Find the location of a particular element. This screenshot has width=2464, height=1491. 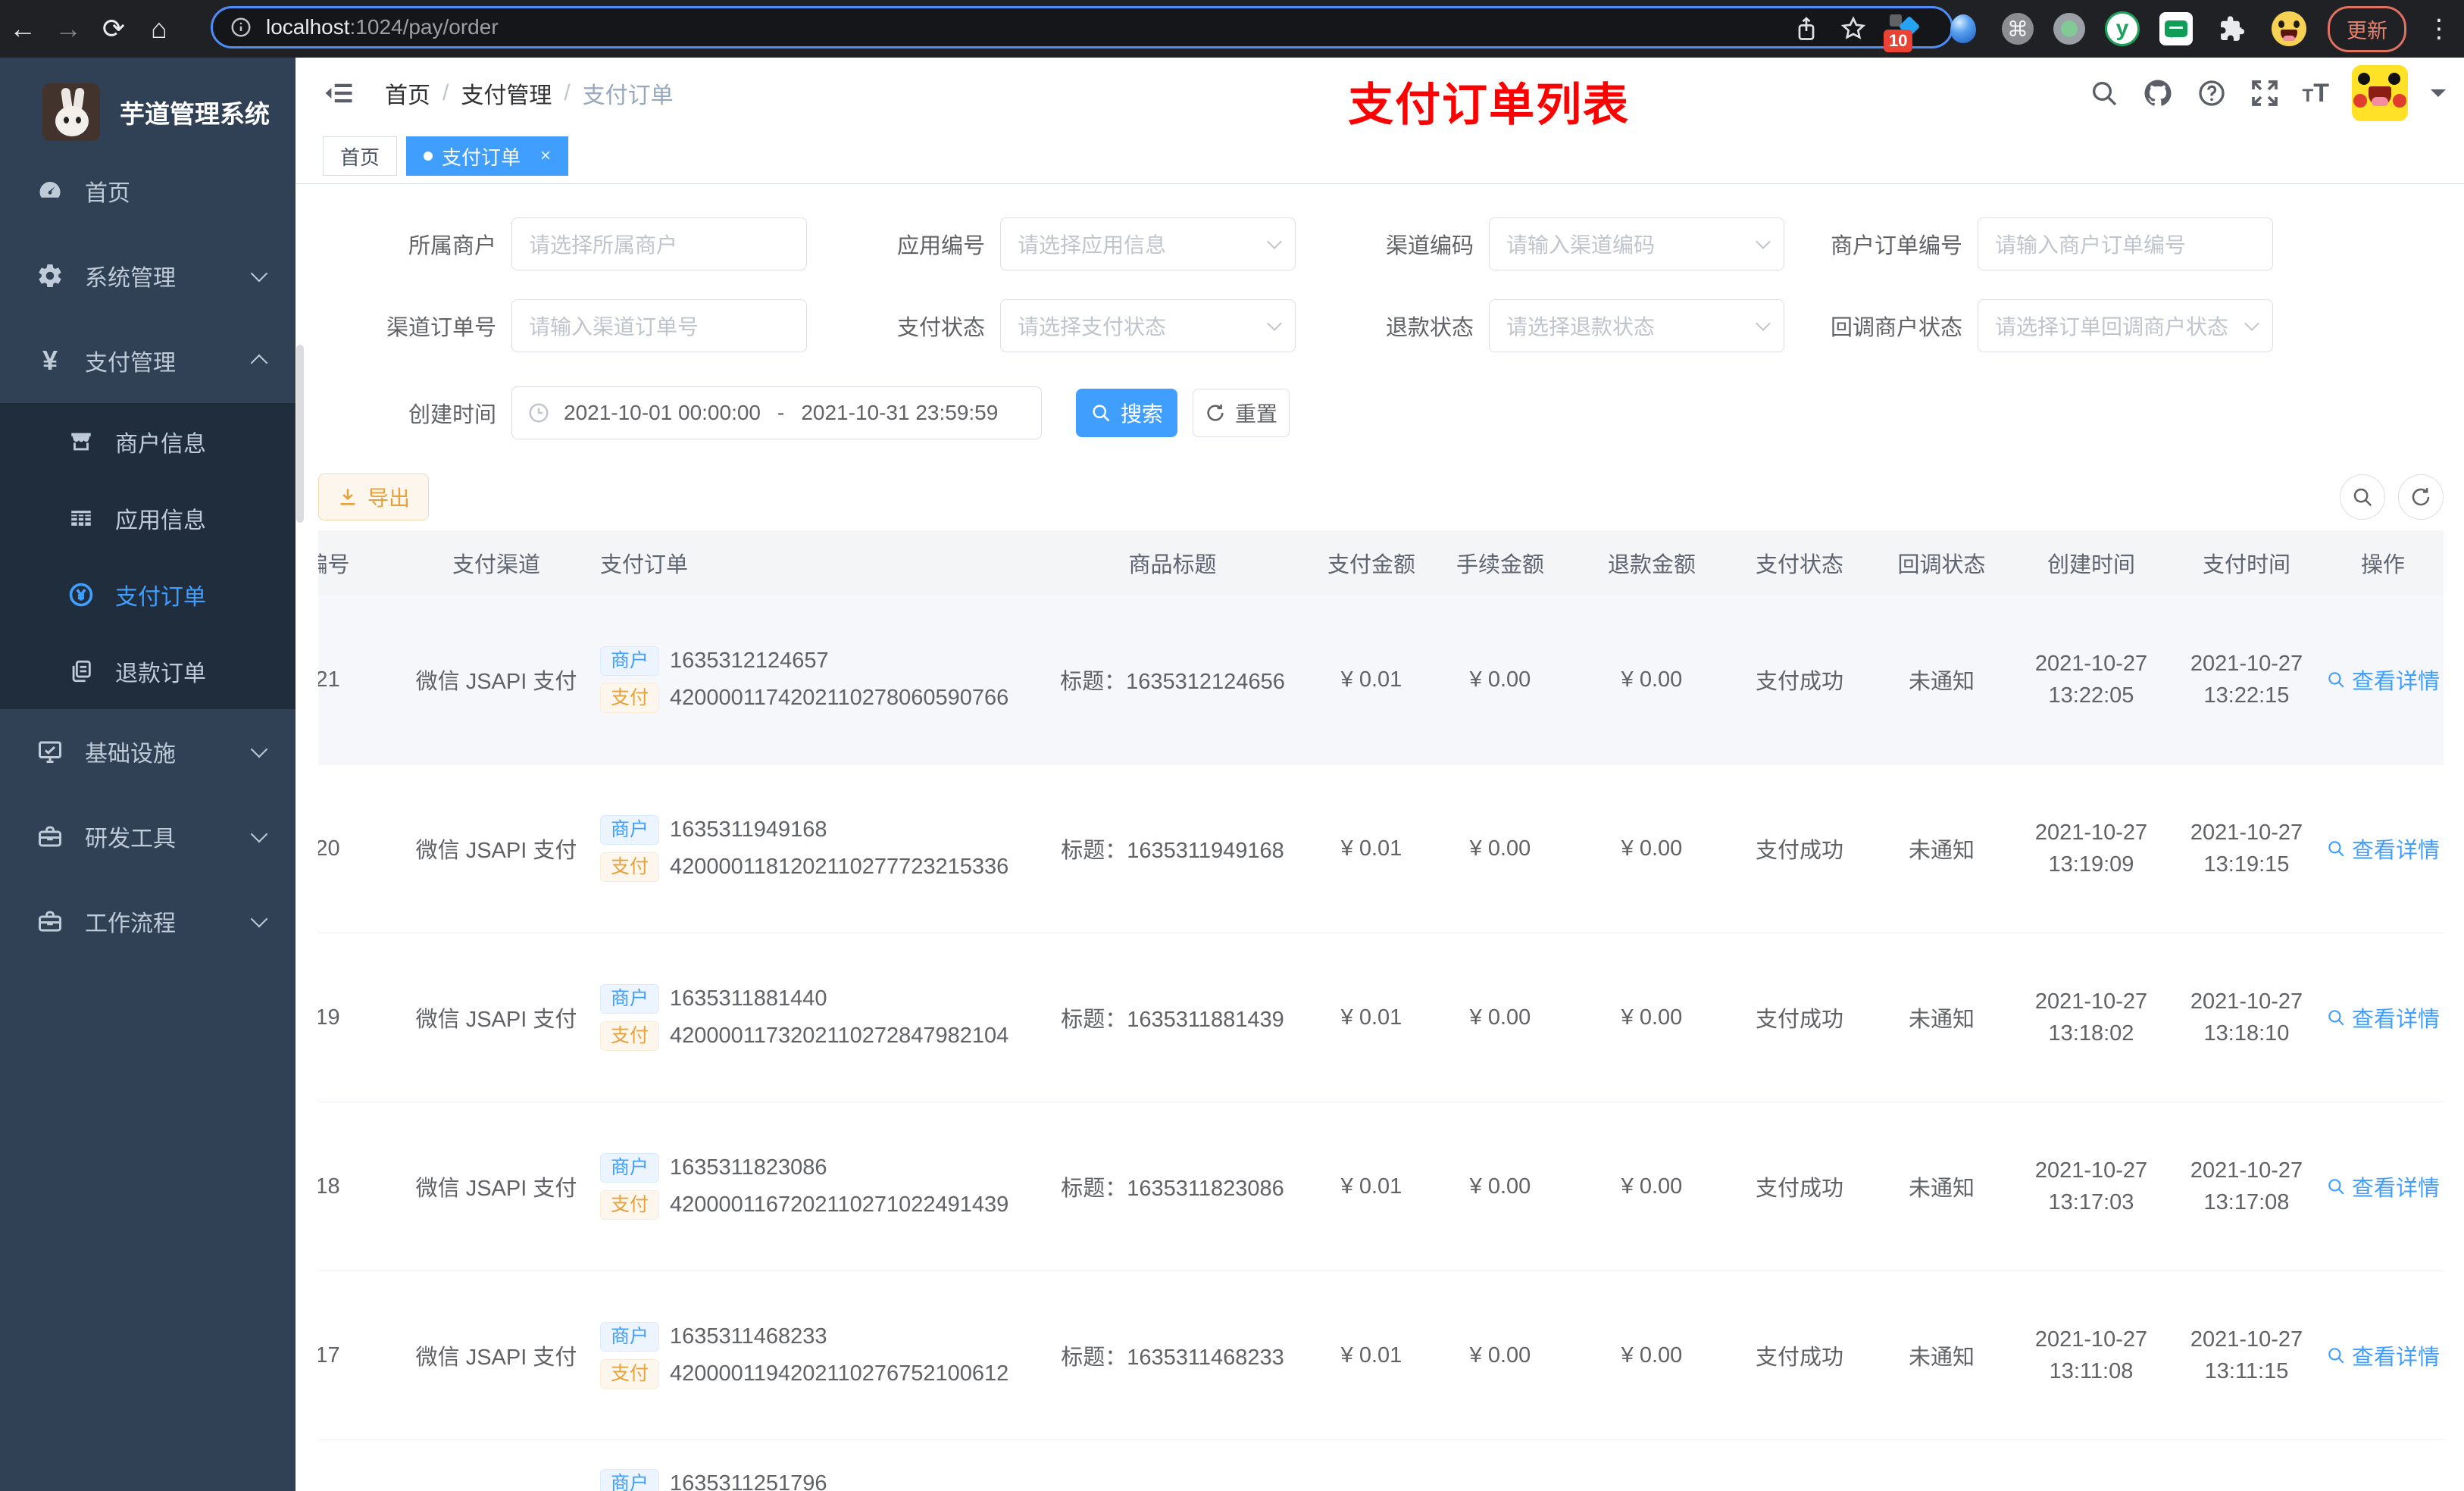

sidebar-item-devtools: 研发工具 is located at coordinates (147, 836).